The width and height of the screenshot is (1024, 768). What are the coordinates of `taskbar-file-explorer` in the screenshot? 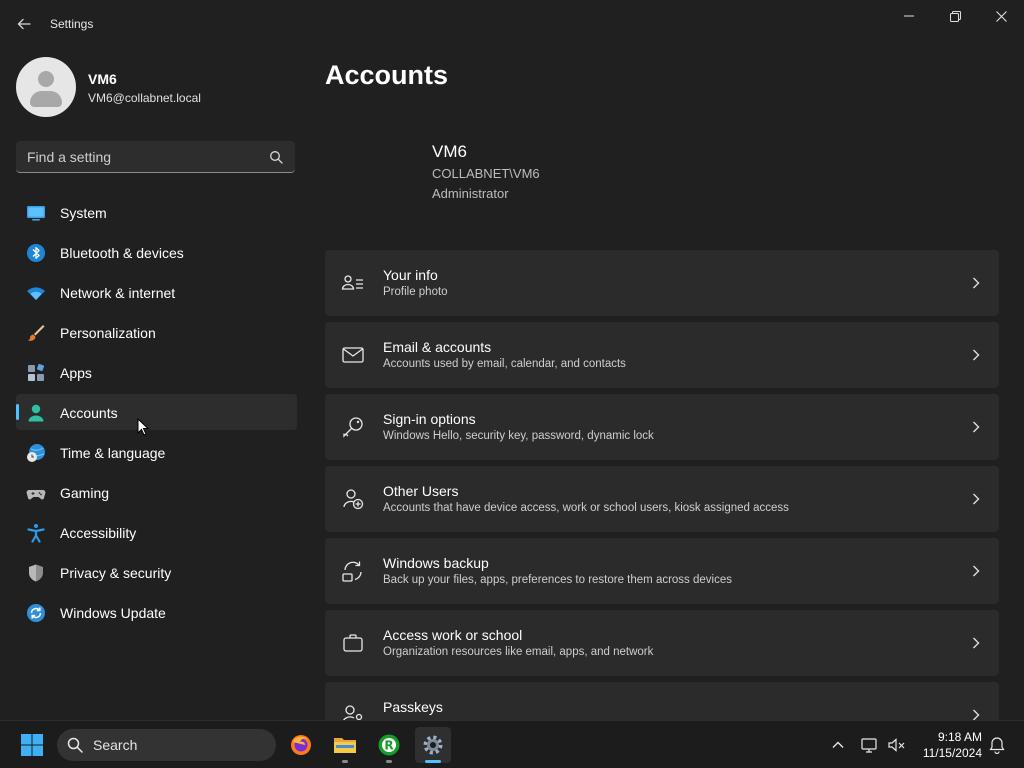 It's located at (345, 745).